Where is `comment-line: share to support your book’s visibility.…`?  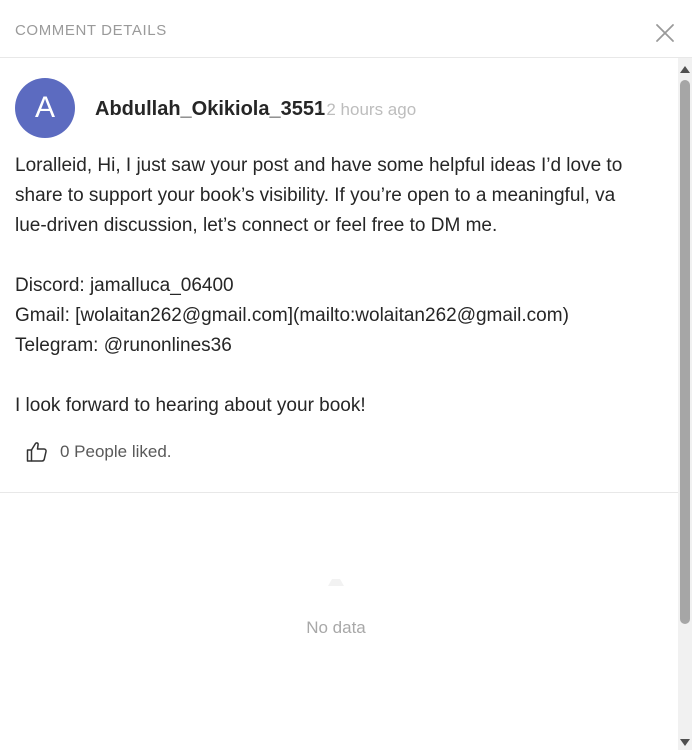
comment-line: share to support your book’s visibility.… is located at coordinates (315, 195).